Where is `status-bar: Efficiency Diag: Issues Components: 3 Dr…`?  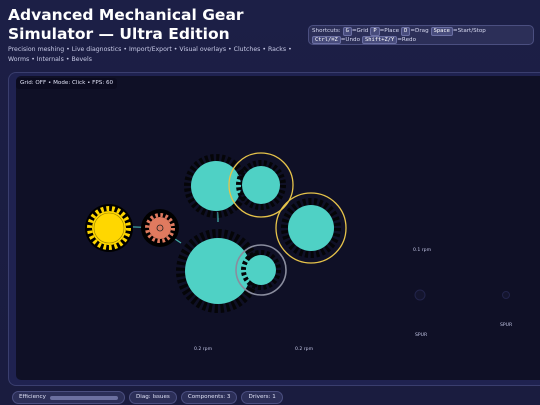
status-bar: Efficiency Diag: Issues Components: 3 Dr… is located at coordinates (147, 397).